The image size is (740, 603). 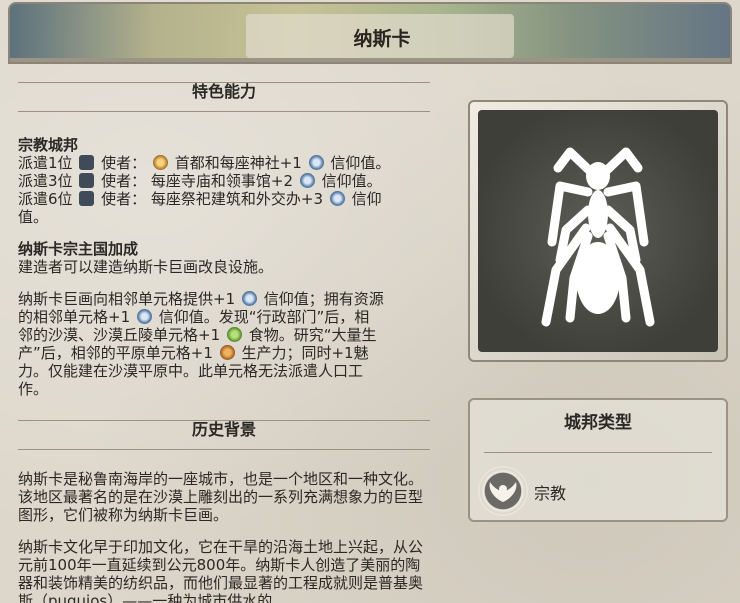 I want to click on citystate-title: 宗教城邦, so click(x=48, y=145).